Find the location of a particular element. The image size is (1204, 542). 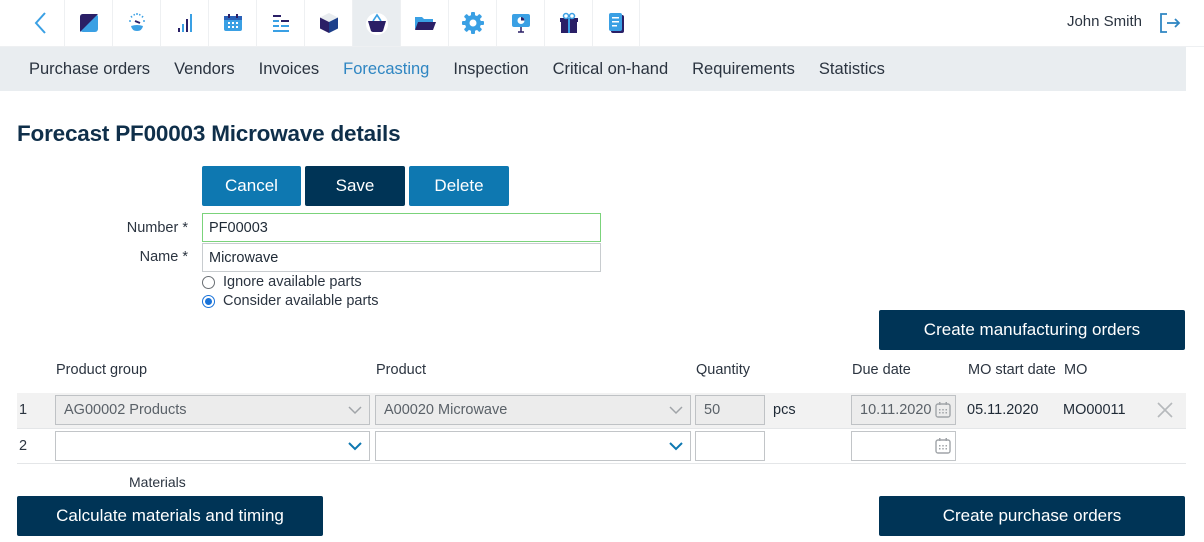

name-field: Microwave is located at coordinates (401, 257).